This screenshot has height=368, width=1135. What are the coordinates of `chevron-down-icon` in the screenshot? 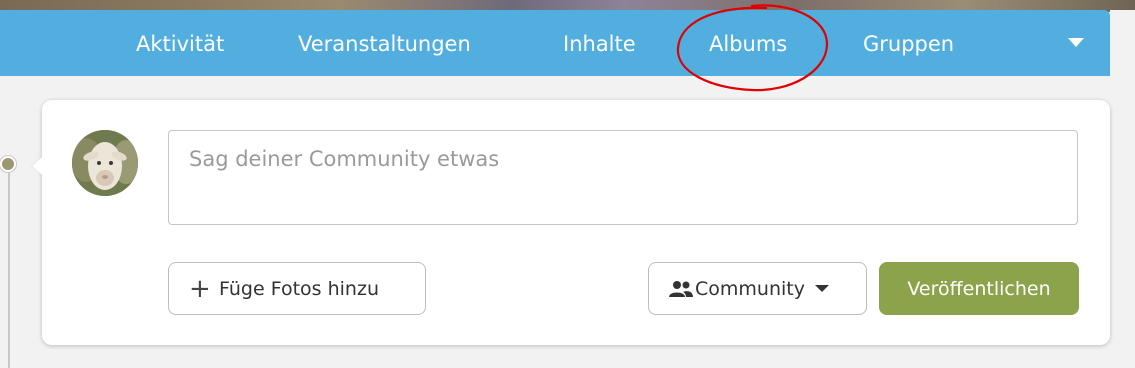 It's located at (1076, 42).